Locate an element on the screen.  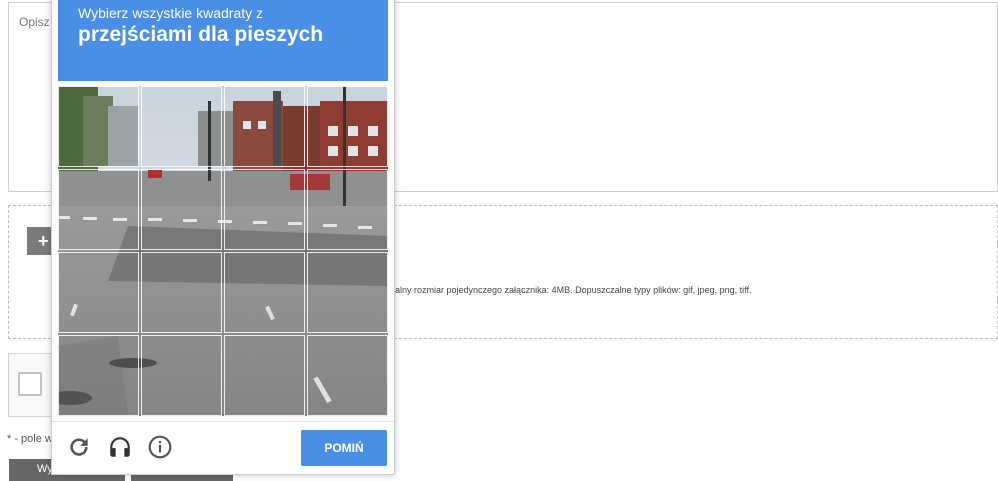
tile-r3c3 is located at coordinates (264, 292).